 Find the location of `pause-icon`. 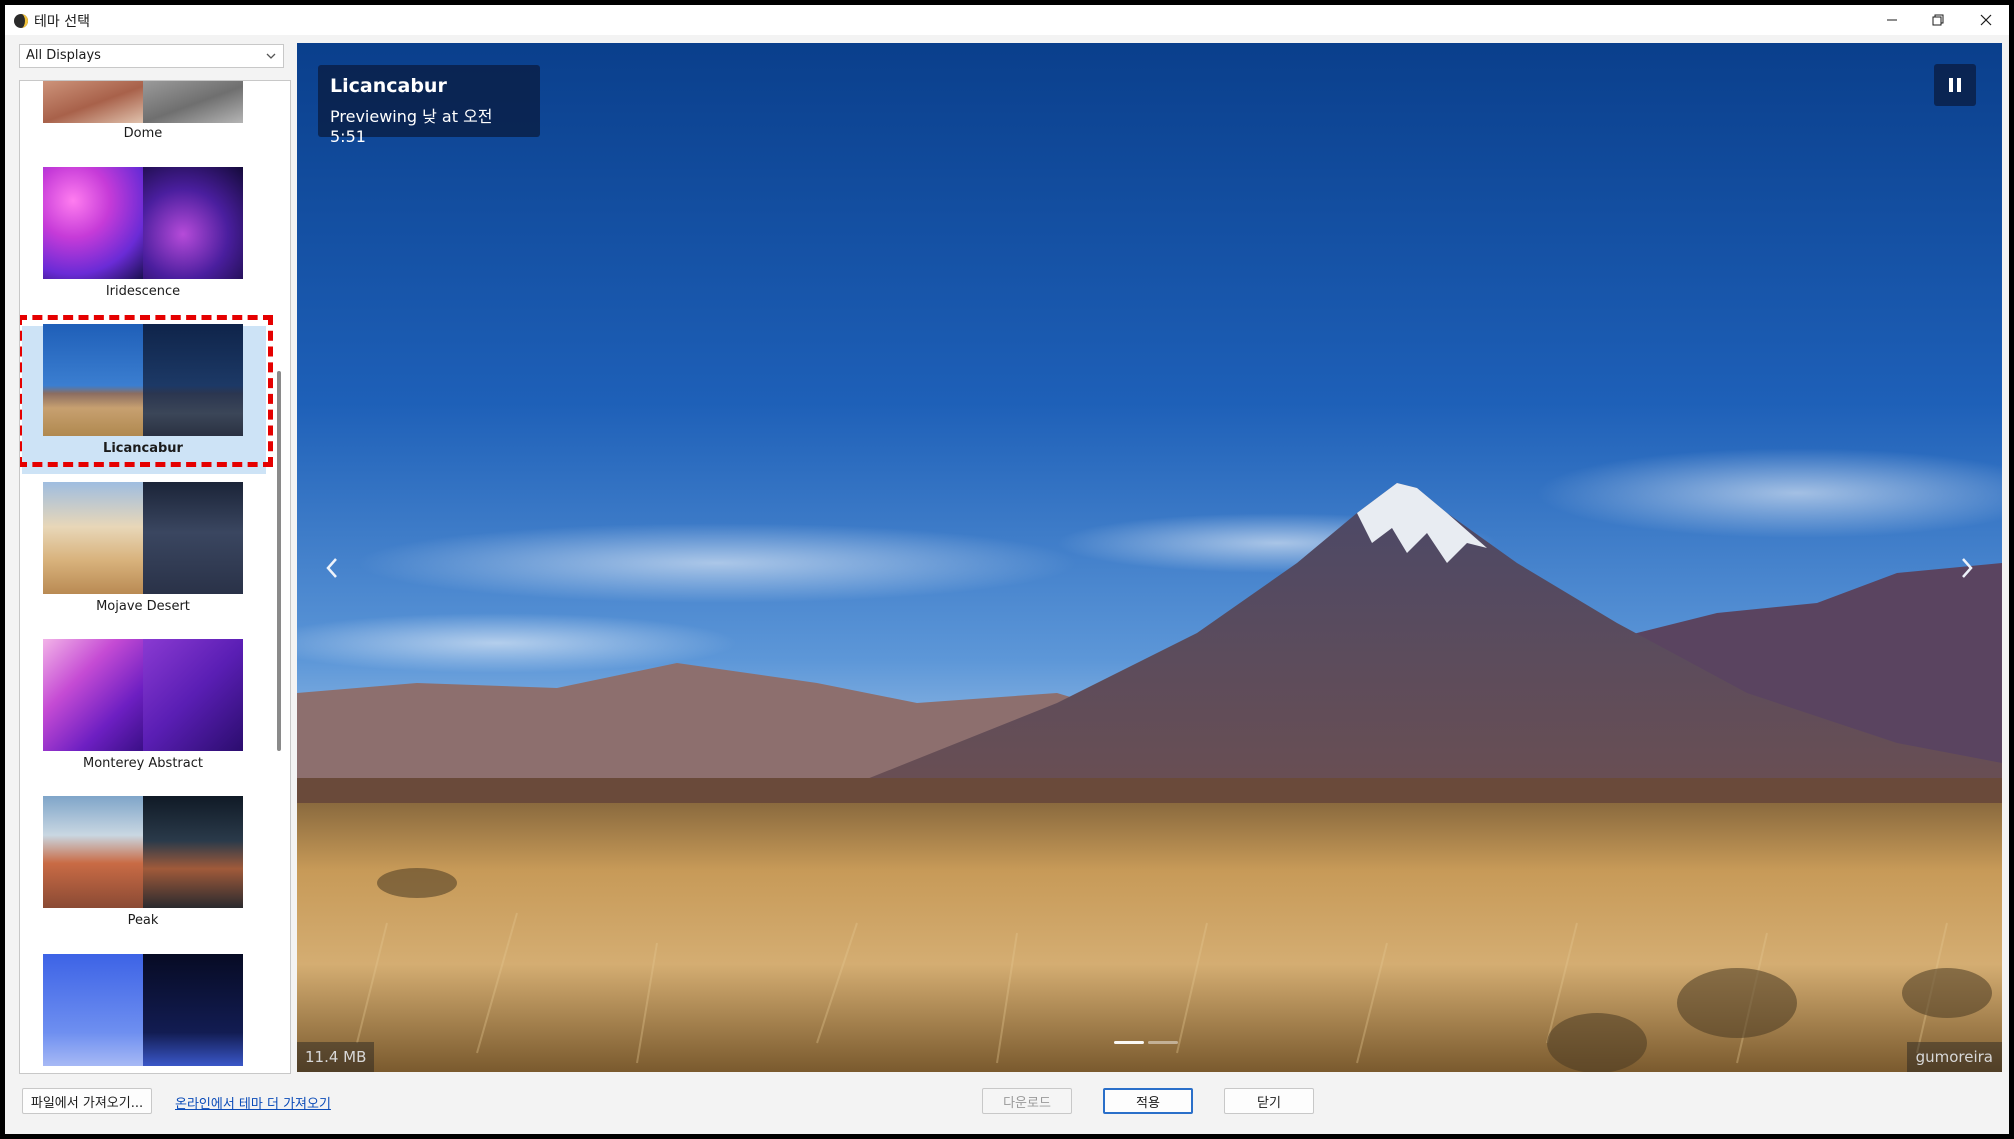

pause-icon is located at coordinates (1955, 85).